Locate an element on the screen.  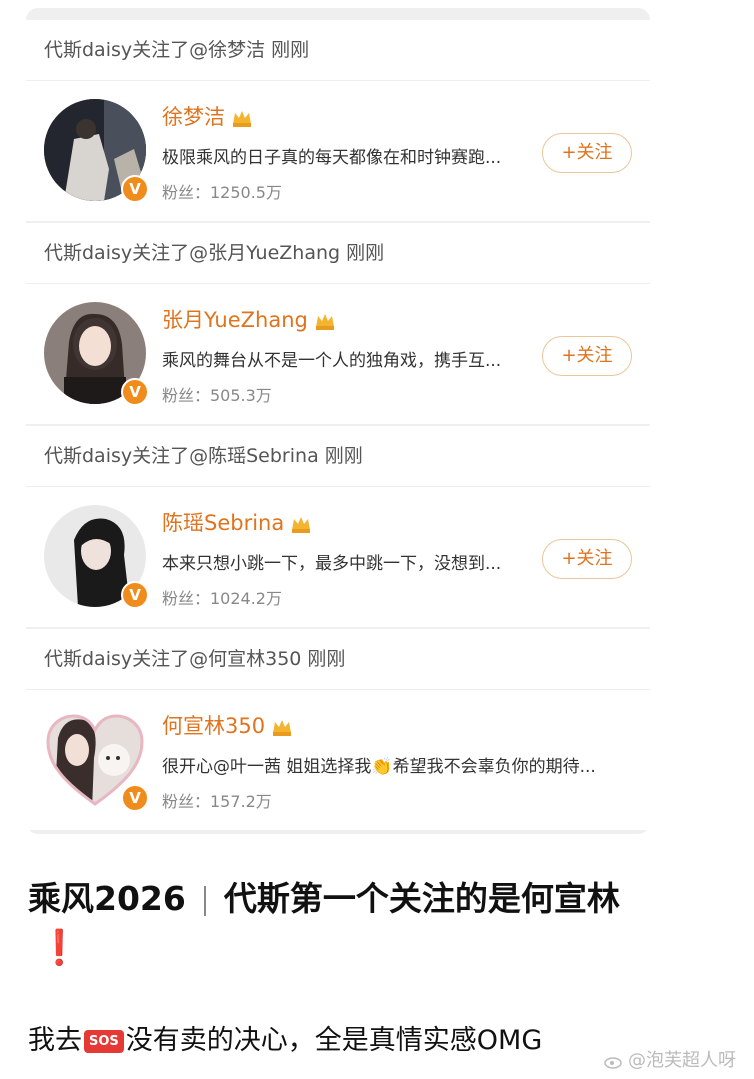
follow-notice: 代斯daisy关注了@张月YueZhang 刚刚 is located at coordinates (338, 253).